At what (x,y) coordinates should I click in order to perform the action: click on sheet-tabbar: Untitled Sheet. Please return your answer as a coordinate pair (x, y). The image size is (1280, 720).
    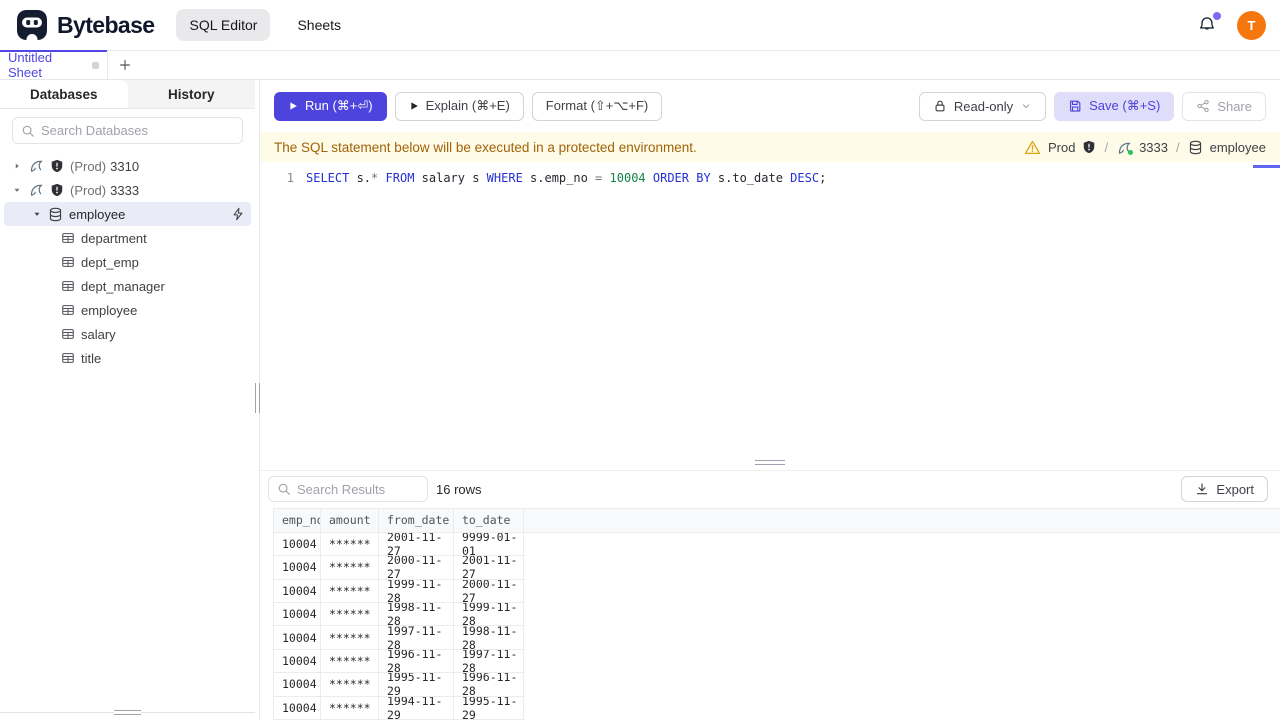
    Looking at the image, I should click on (640, 65).